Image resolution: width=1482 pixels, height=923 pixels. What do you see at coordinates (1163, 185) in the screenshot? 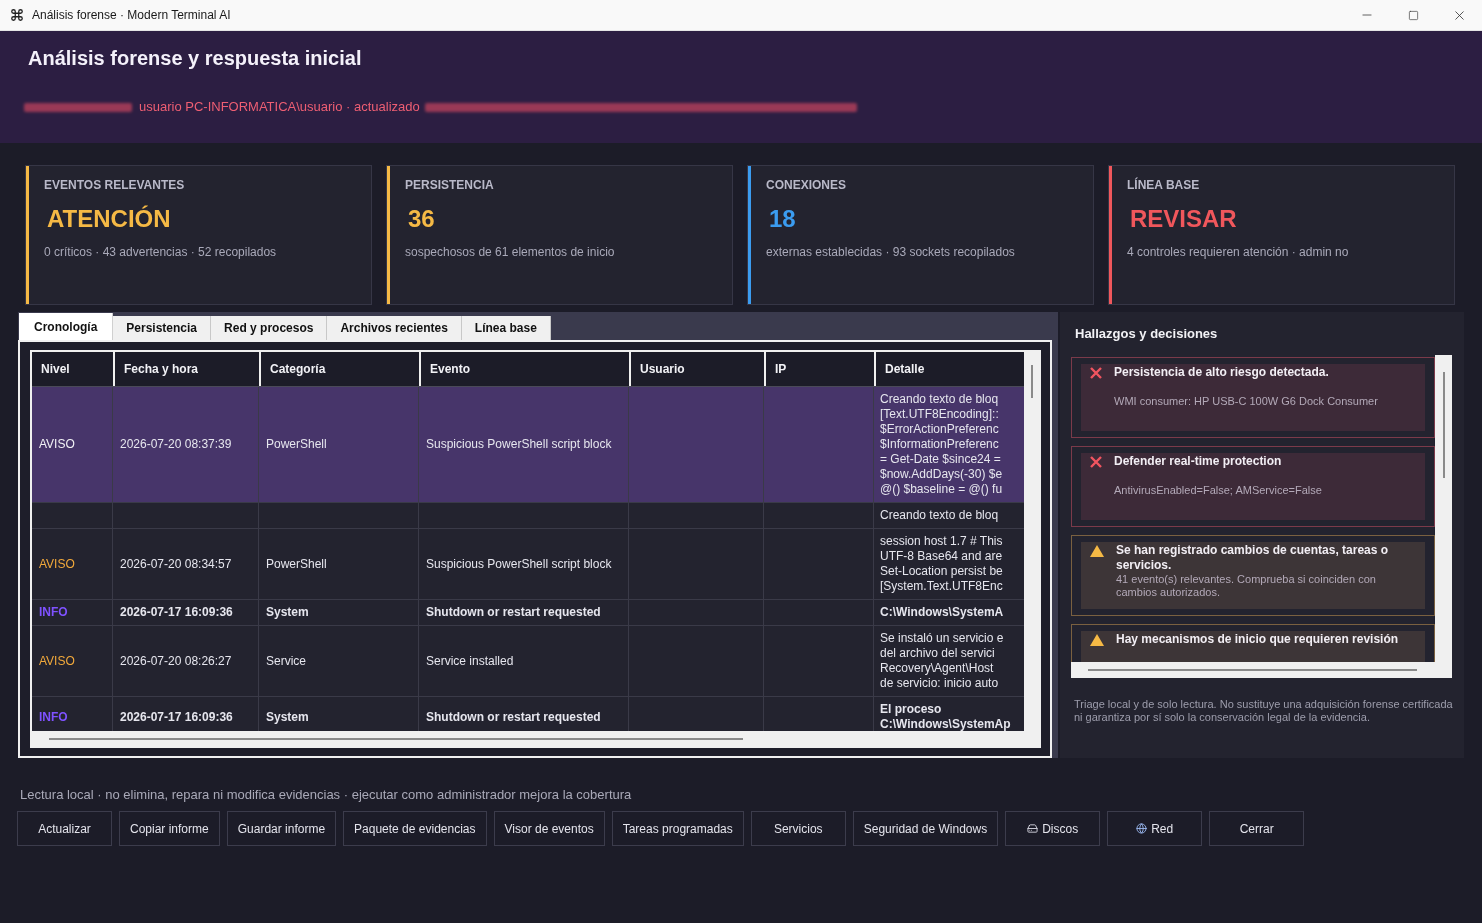
I see `card-label: LÍNEA BASE` at bounding box center [1163, 185].